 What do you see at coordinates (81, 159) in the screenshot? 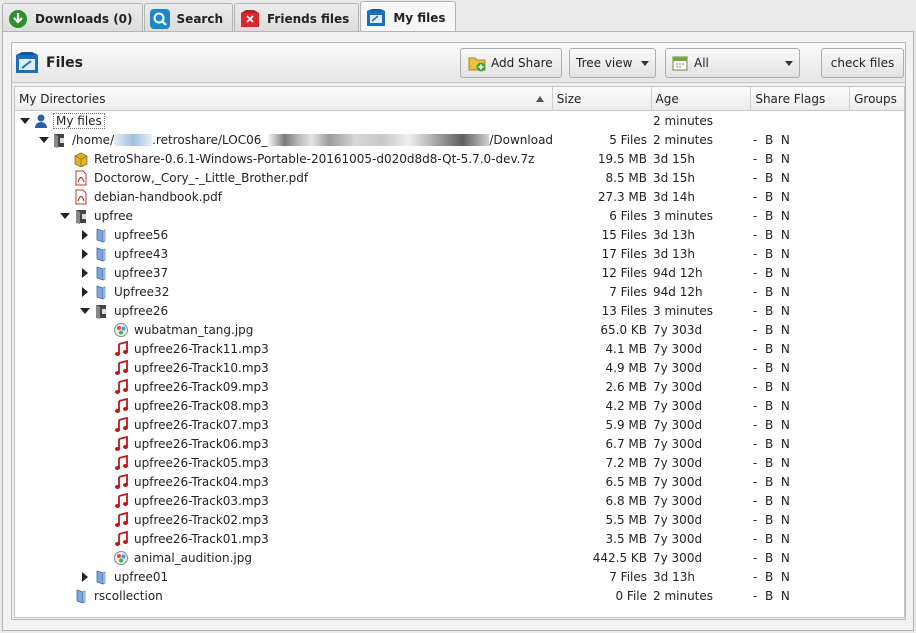
I see `archive-icon` at bounding box center [81, 159].